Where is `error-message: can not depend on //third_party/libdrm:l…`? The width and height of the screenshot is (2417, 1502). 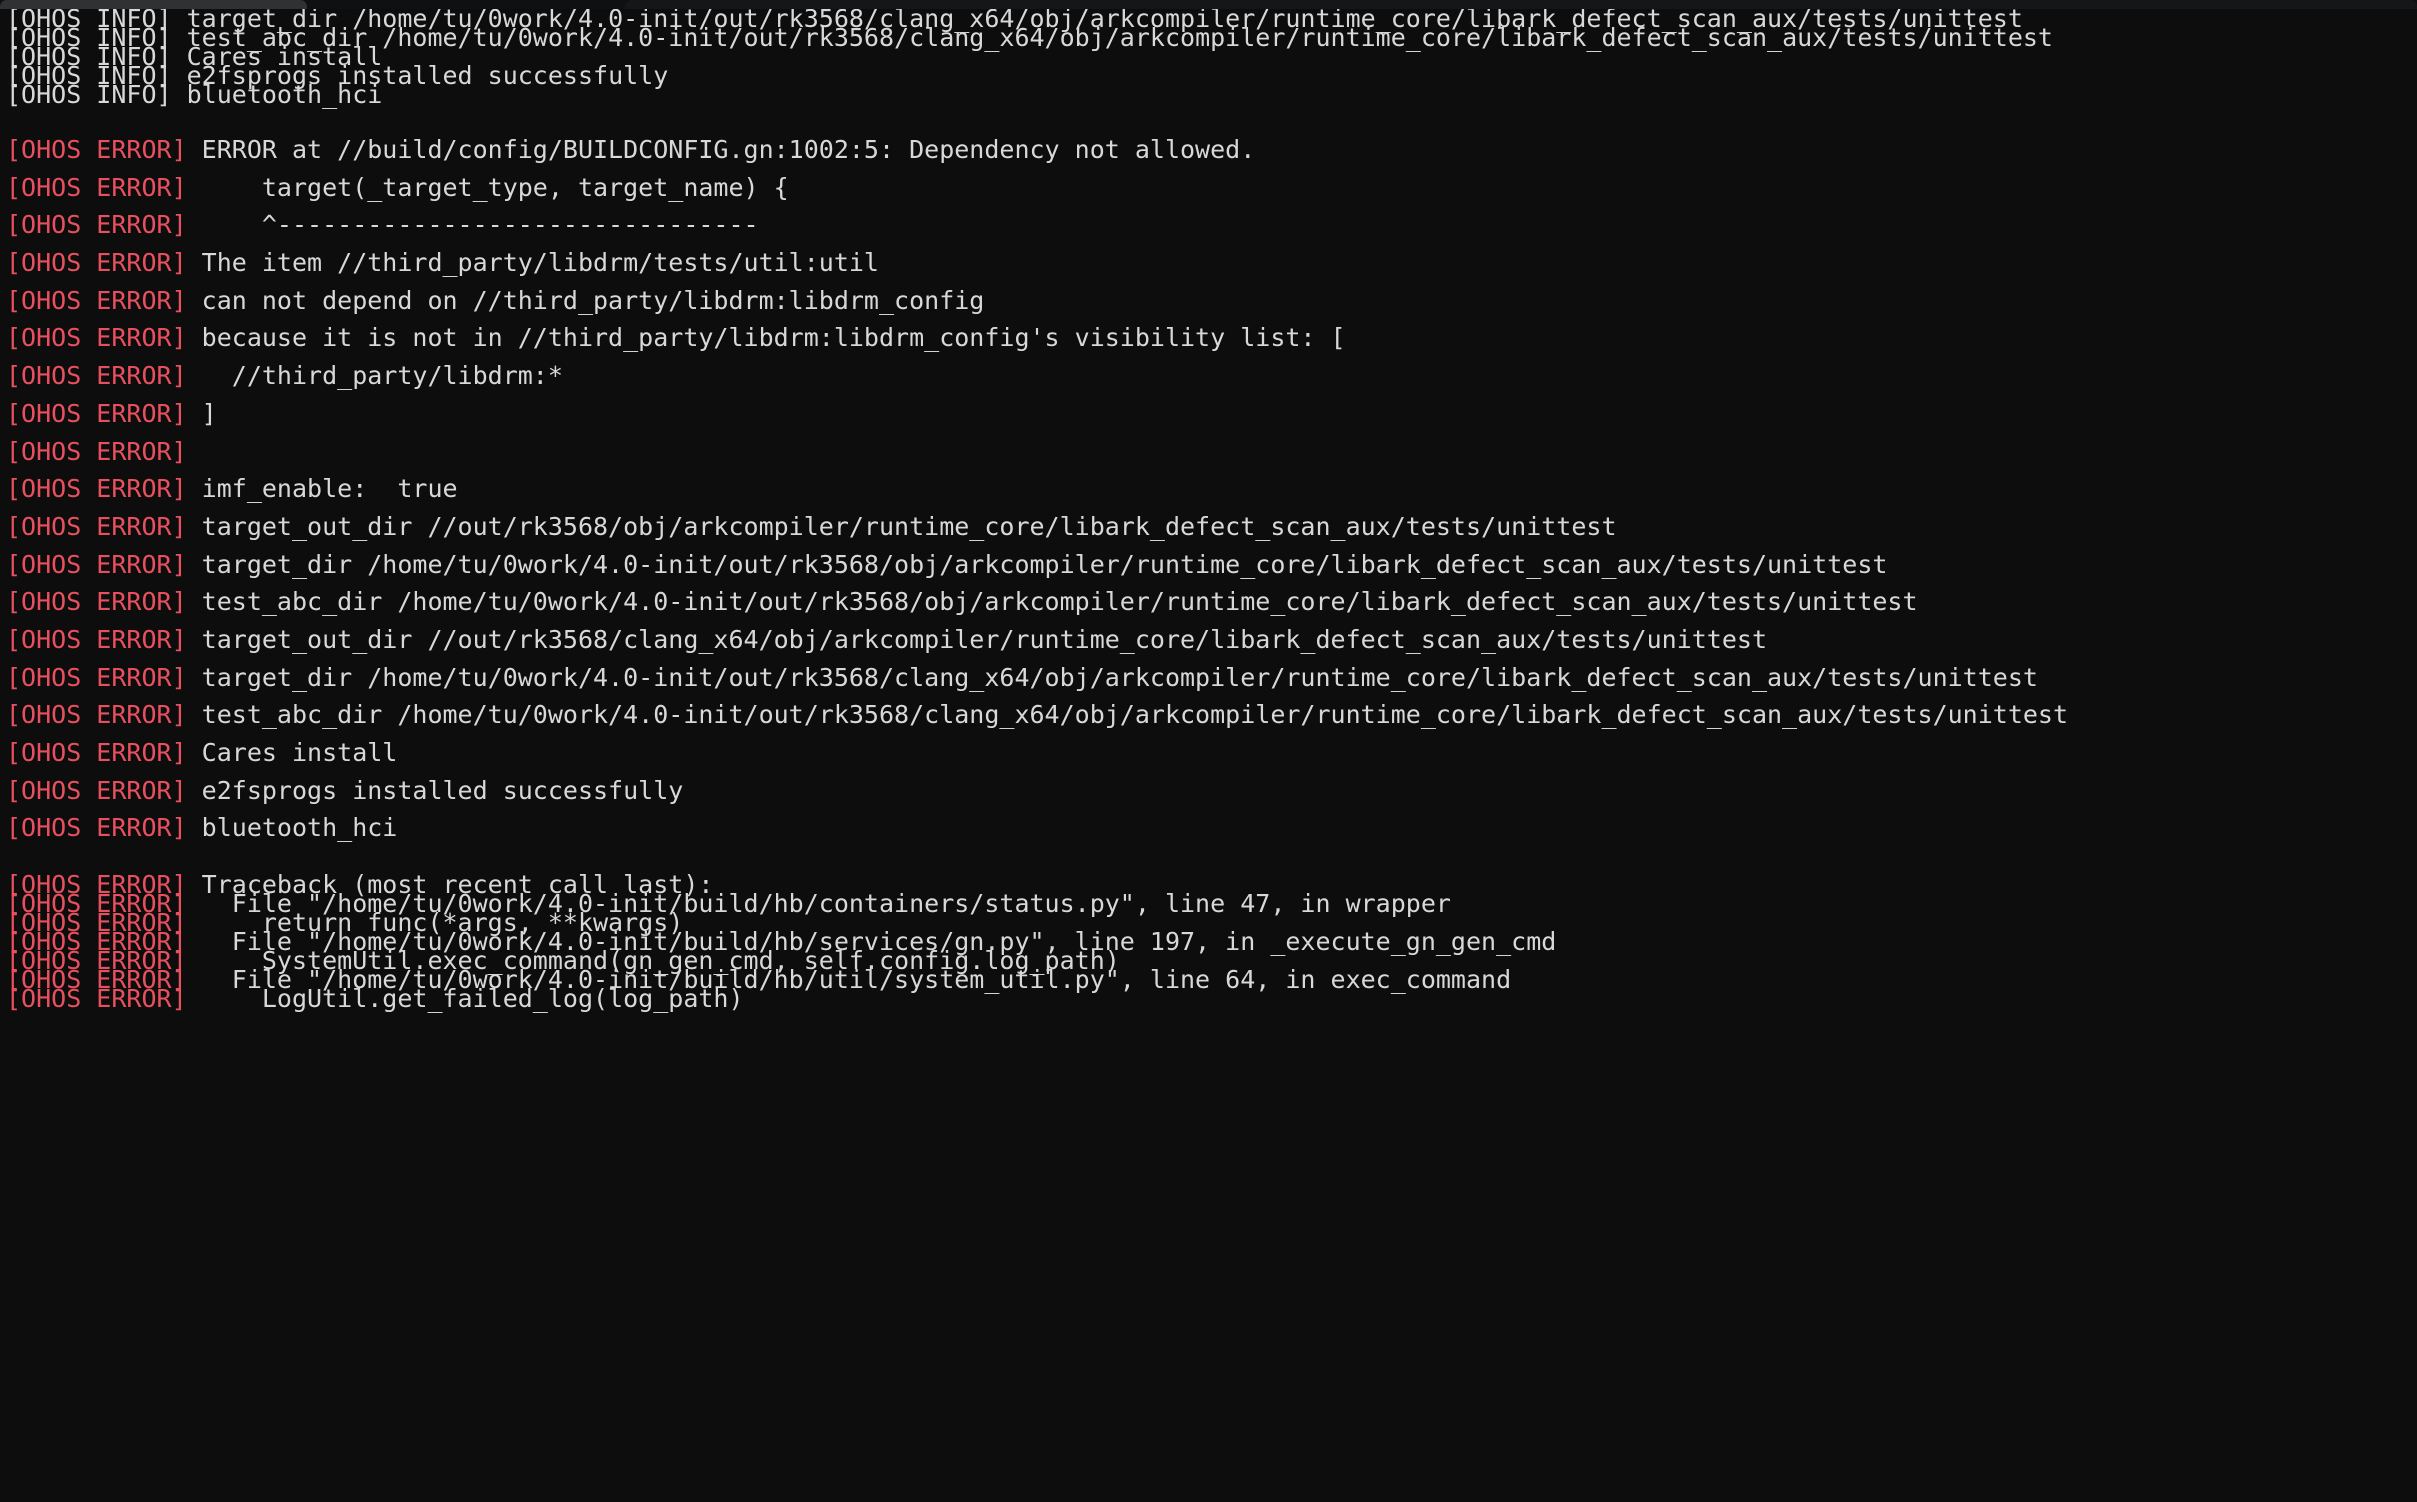
error-message: can not depend on //third_party/libdrm:l… is located at coordinates (585, 300).